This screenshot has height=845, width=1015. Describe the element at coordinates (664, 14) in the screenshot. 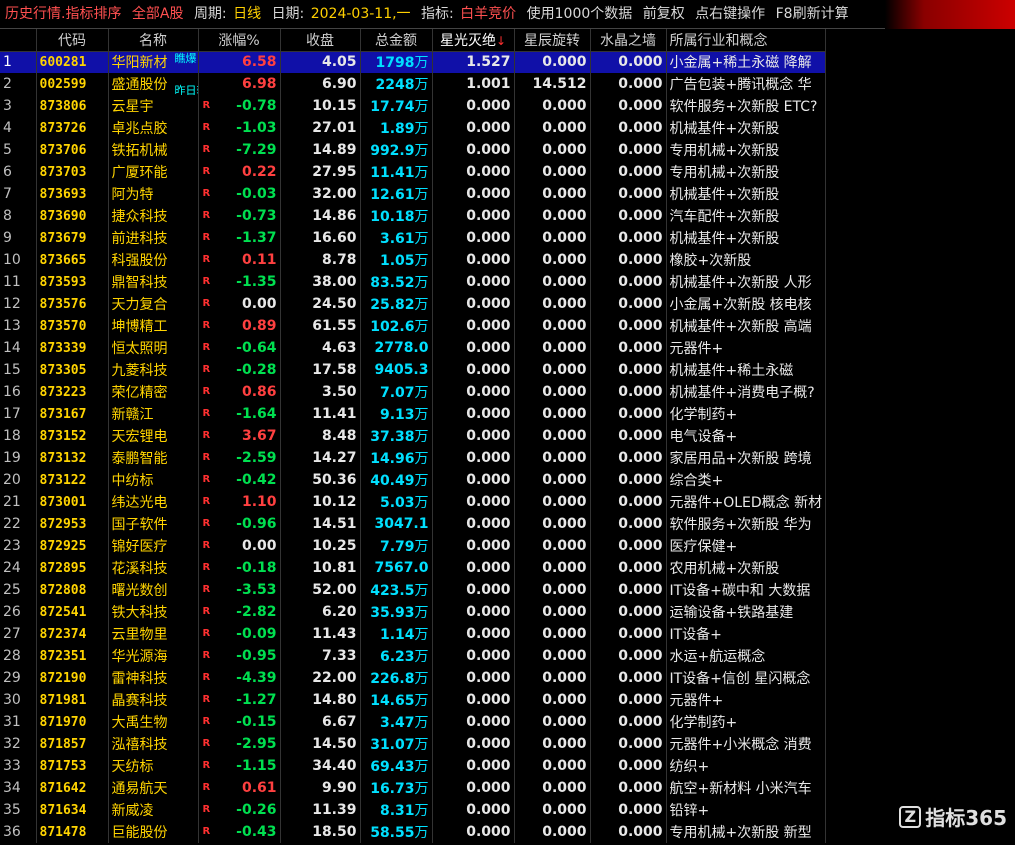

I see `adjust-mode: 前复权` at that location.